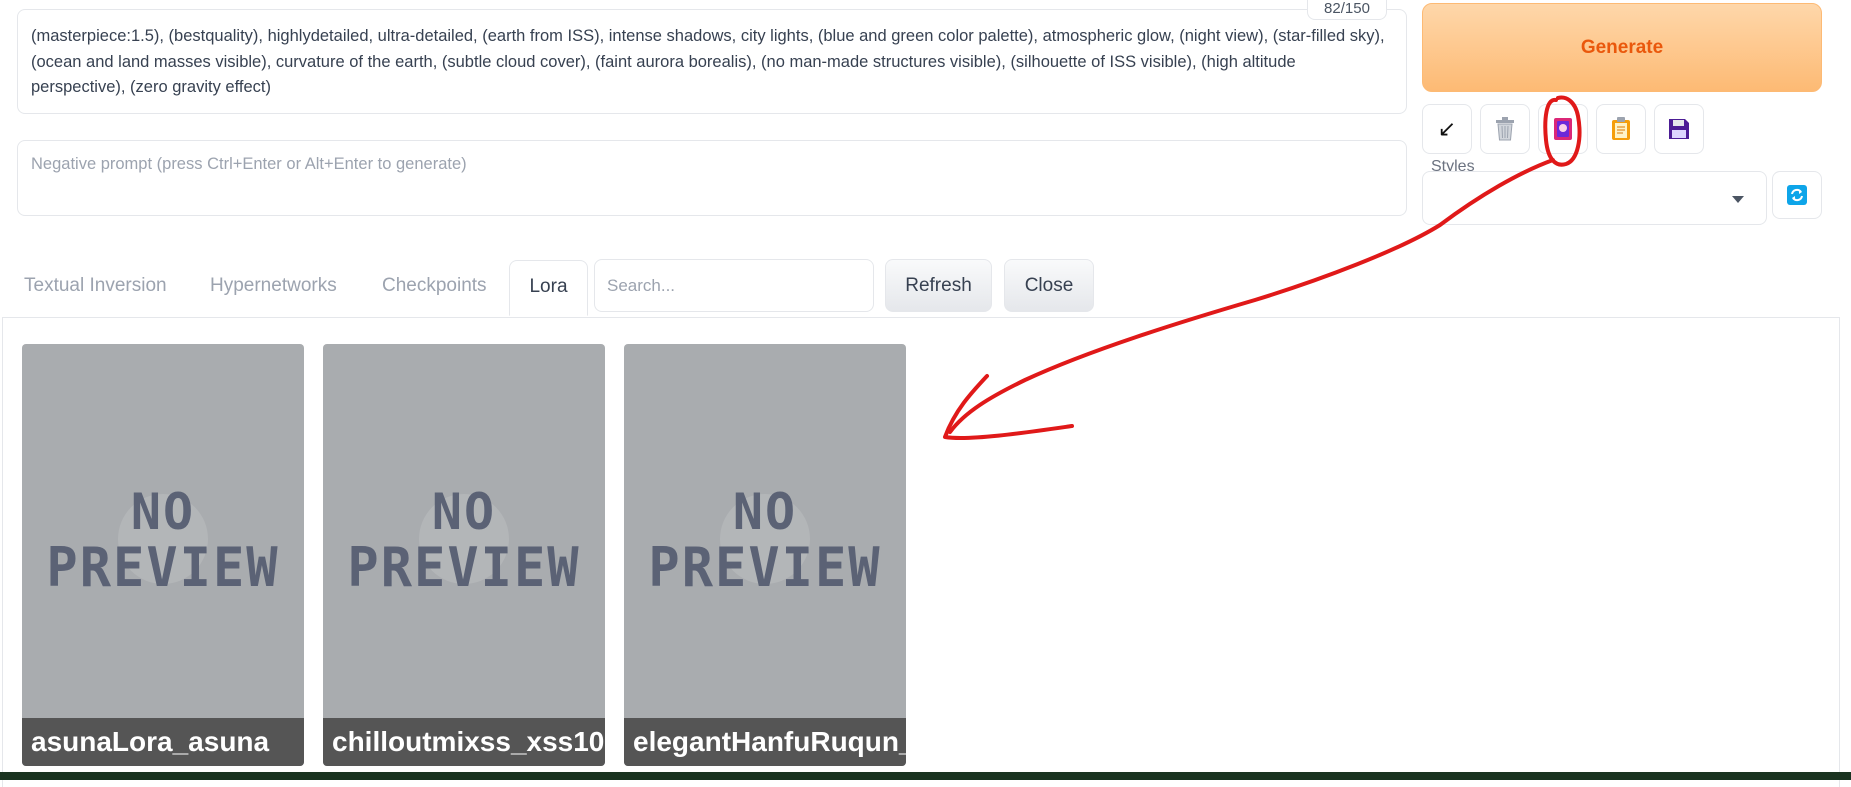  What do you see at coordinates (734, 285) in the screenshot?
I see `search-input` at bounding box center [734, 285].